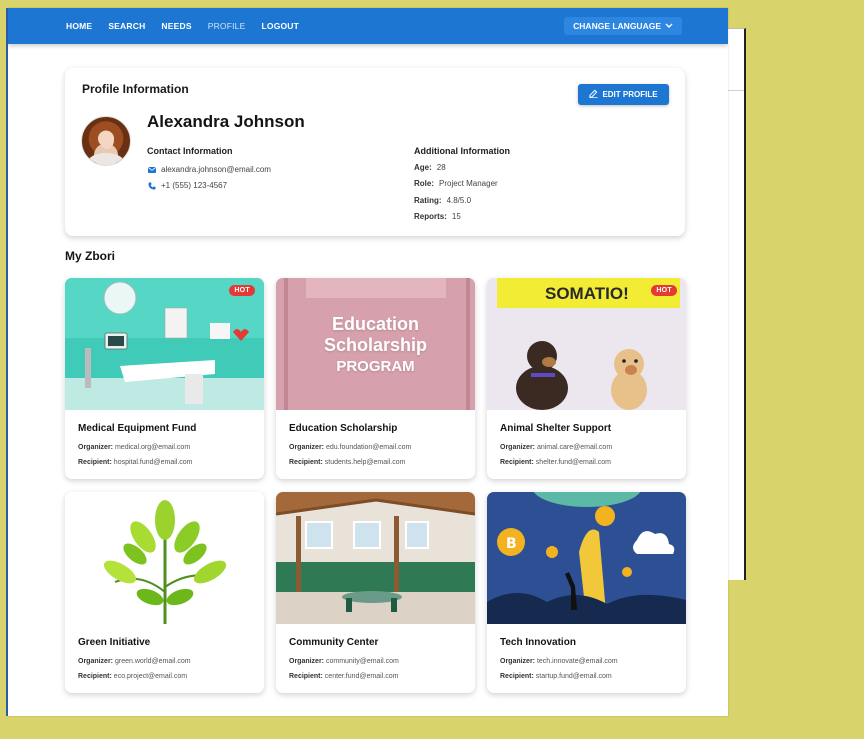 The height and width of the screenshot is (739, 864). What do you see at coordinates (375, 366) in the screenshot?
I see `image-text-line: PROGRAM` at bounding box center [375, 366].